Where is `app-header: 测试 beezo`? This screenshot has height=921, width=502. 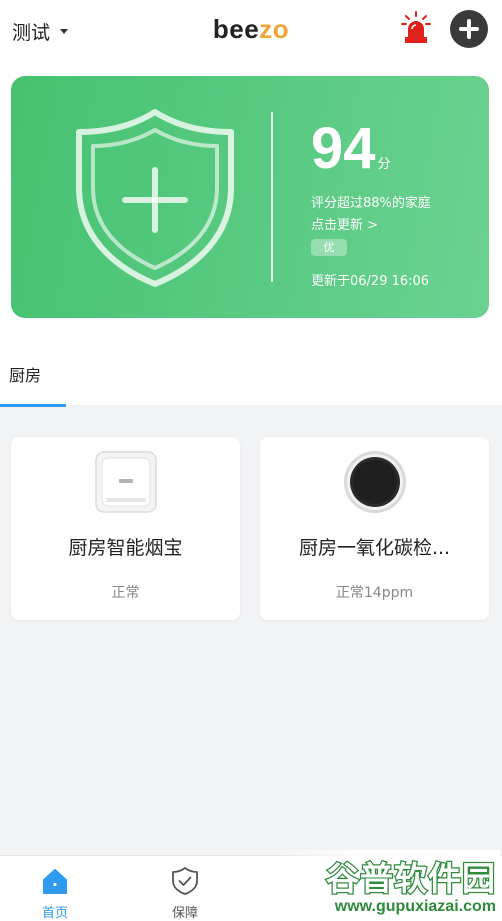 app-header: 测试 beezo is located at coordinates (251, 32).